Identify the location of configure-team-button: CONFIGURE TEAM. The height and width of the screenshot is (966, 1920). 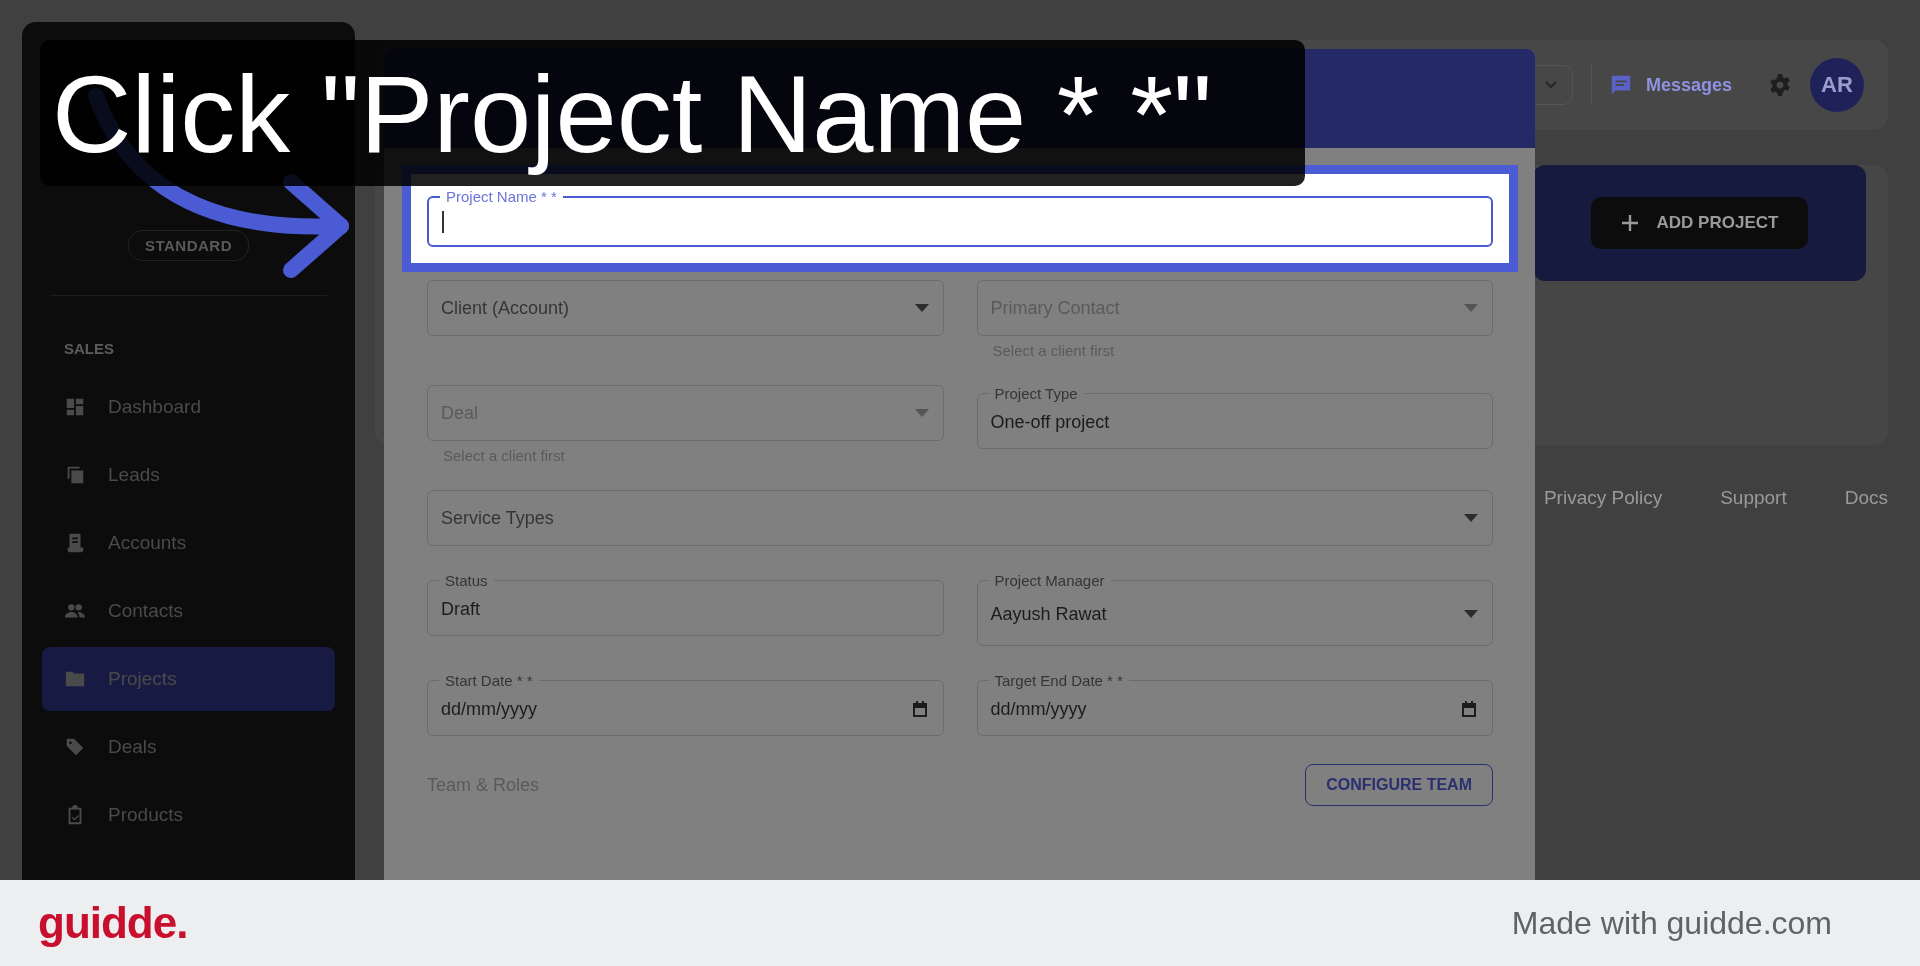
(1399, 785).